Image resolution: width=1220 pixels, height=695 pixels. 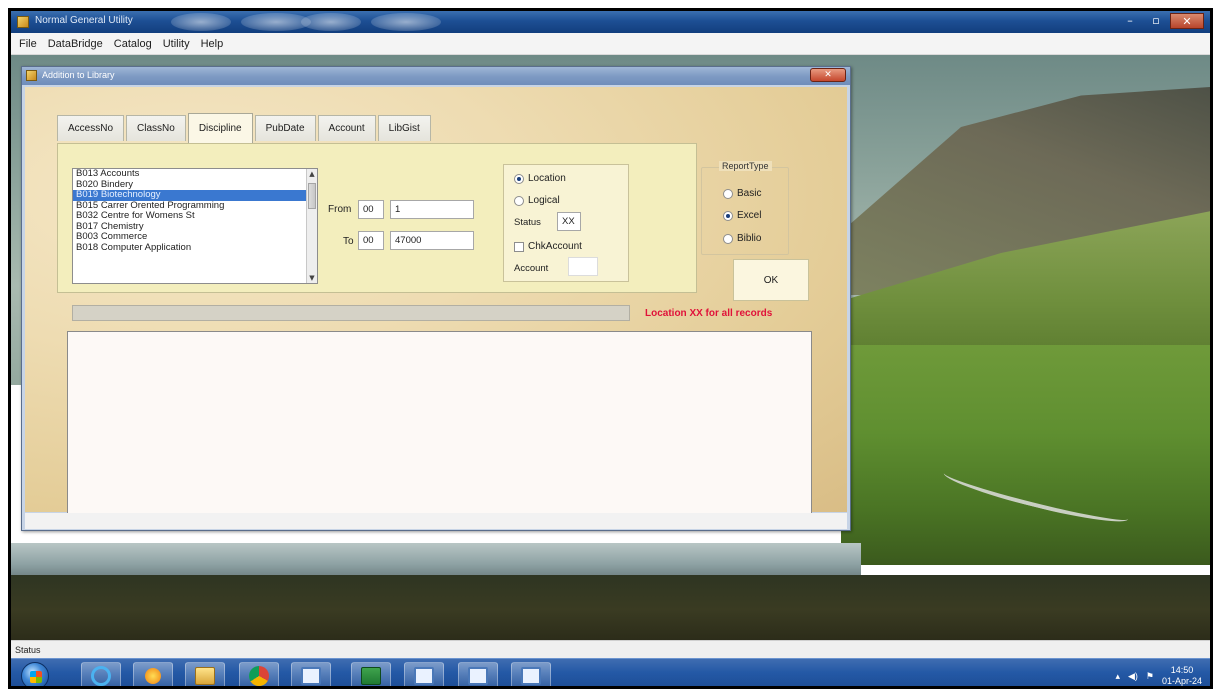 What do you see at coordinates (371, 209) in the screenshot?
I see `from-prefix-field: 00` at bounding box center [371, 209].